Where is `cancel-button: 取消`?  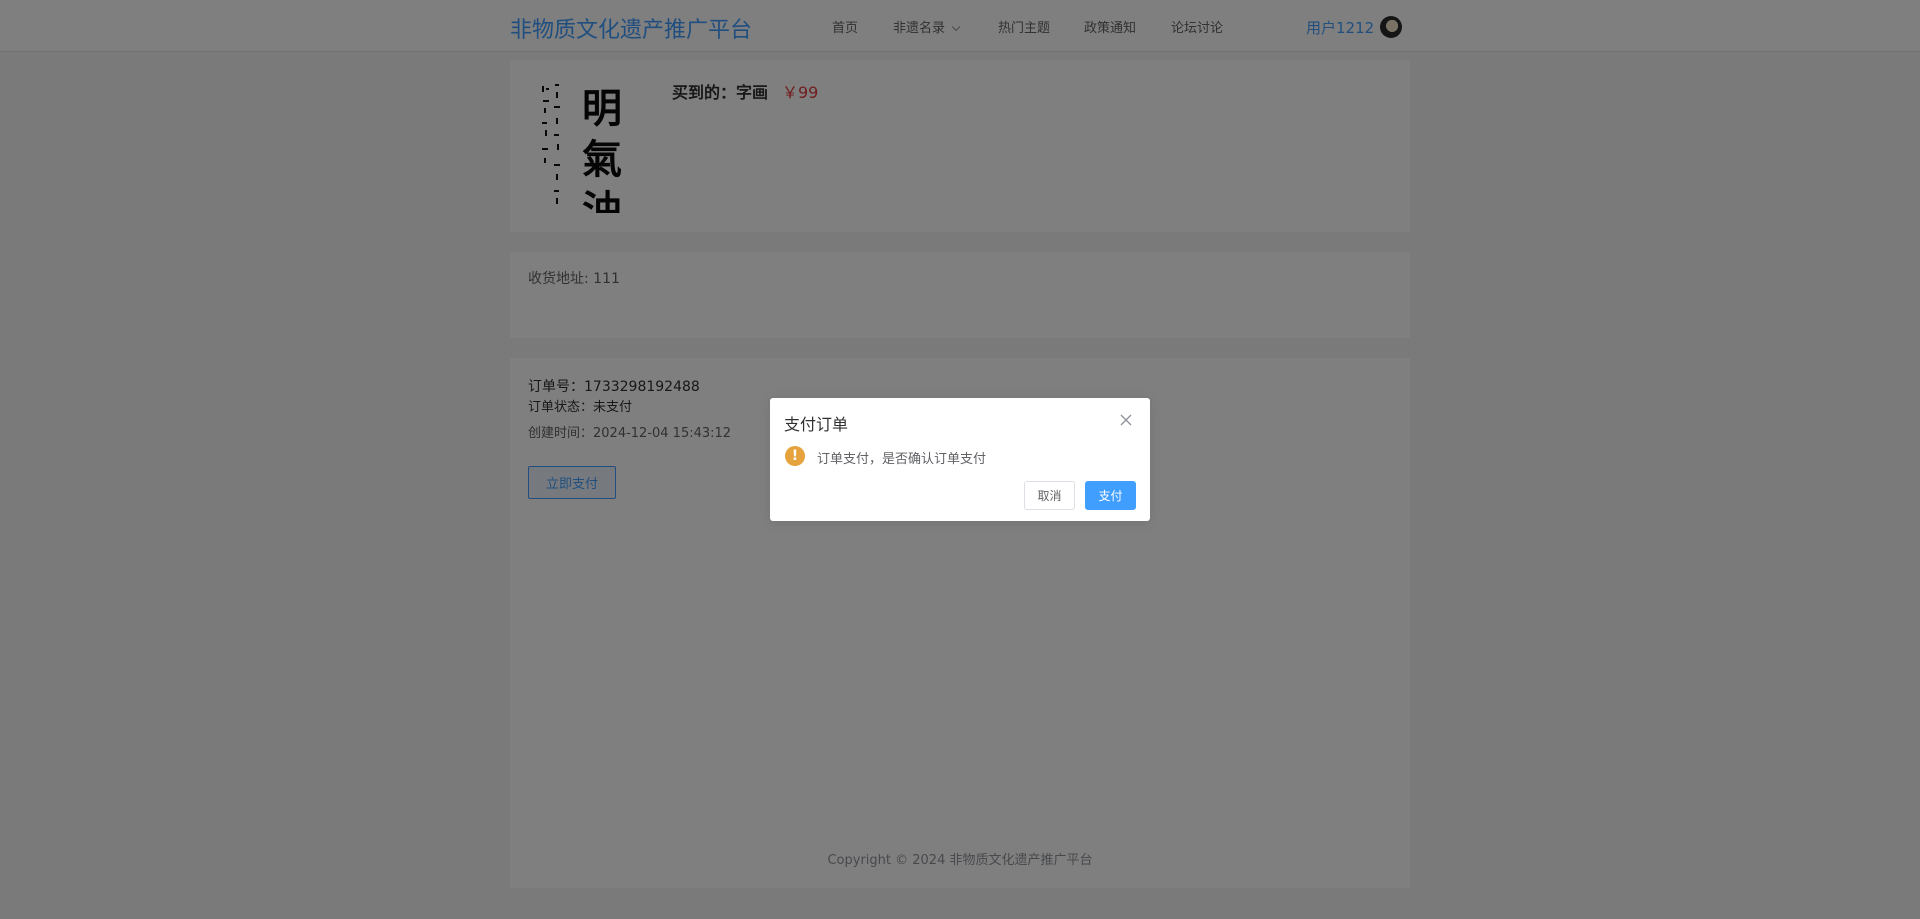
cancel-button: 取消 is located at coordinates (1049, 495).